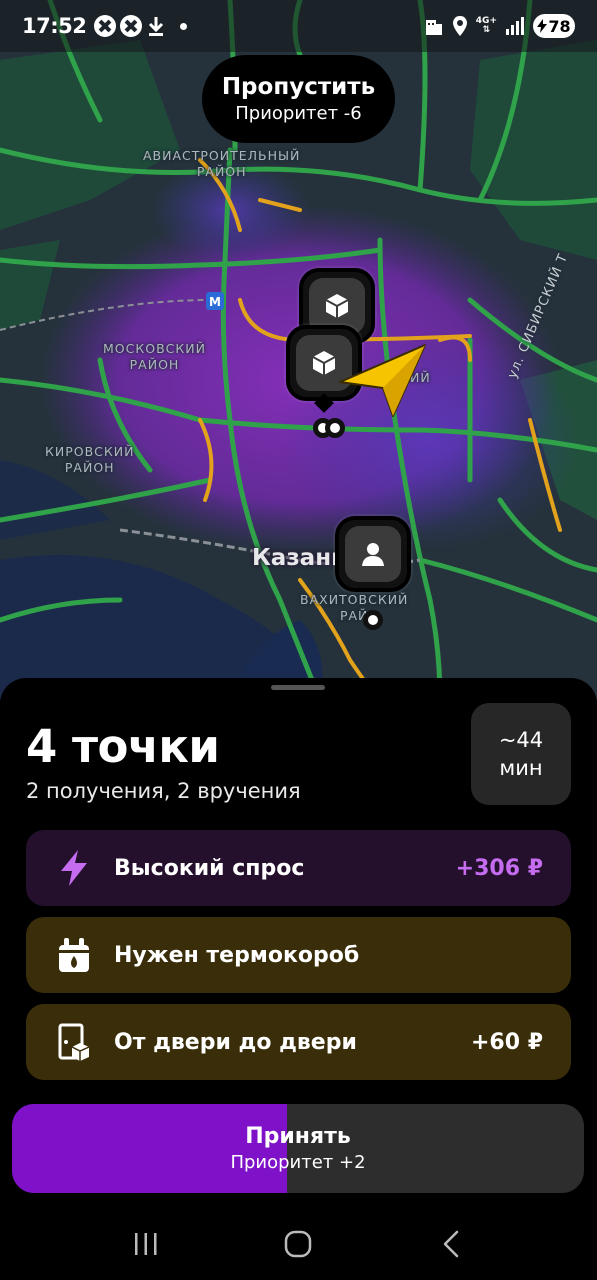  I want to click on box-icon, so click(337, 306).